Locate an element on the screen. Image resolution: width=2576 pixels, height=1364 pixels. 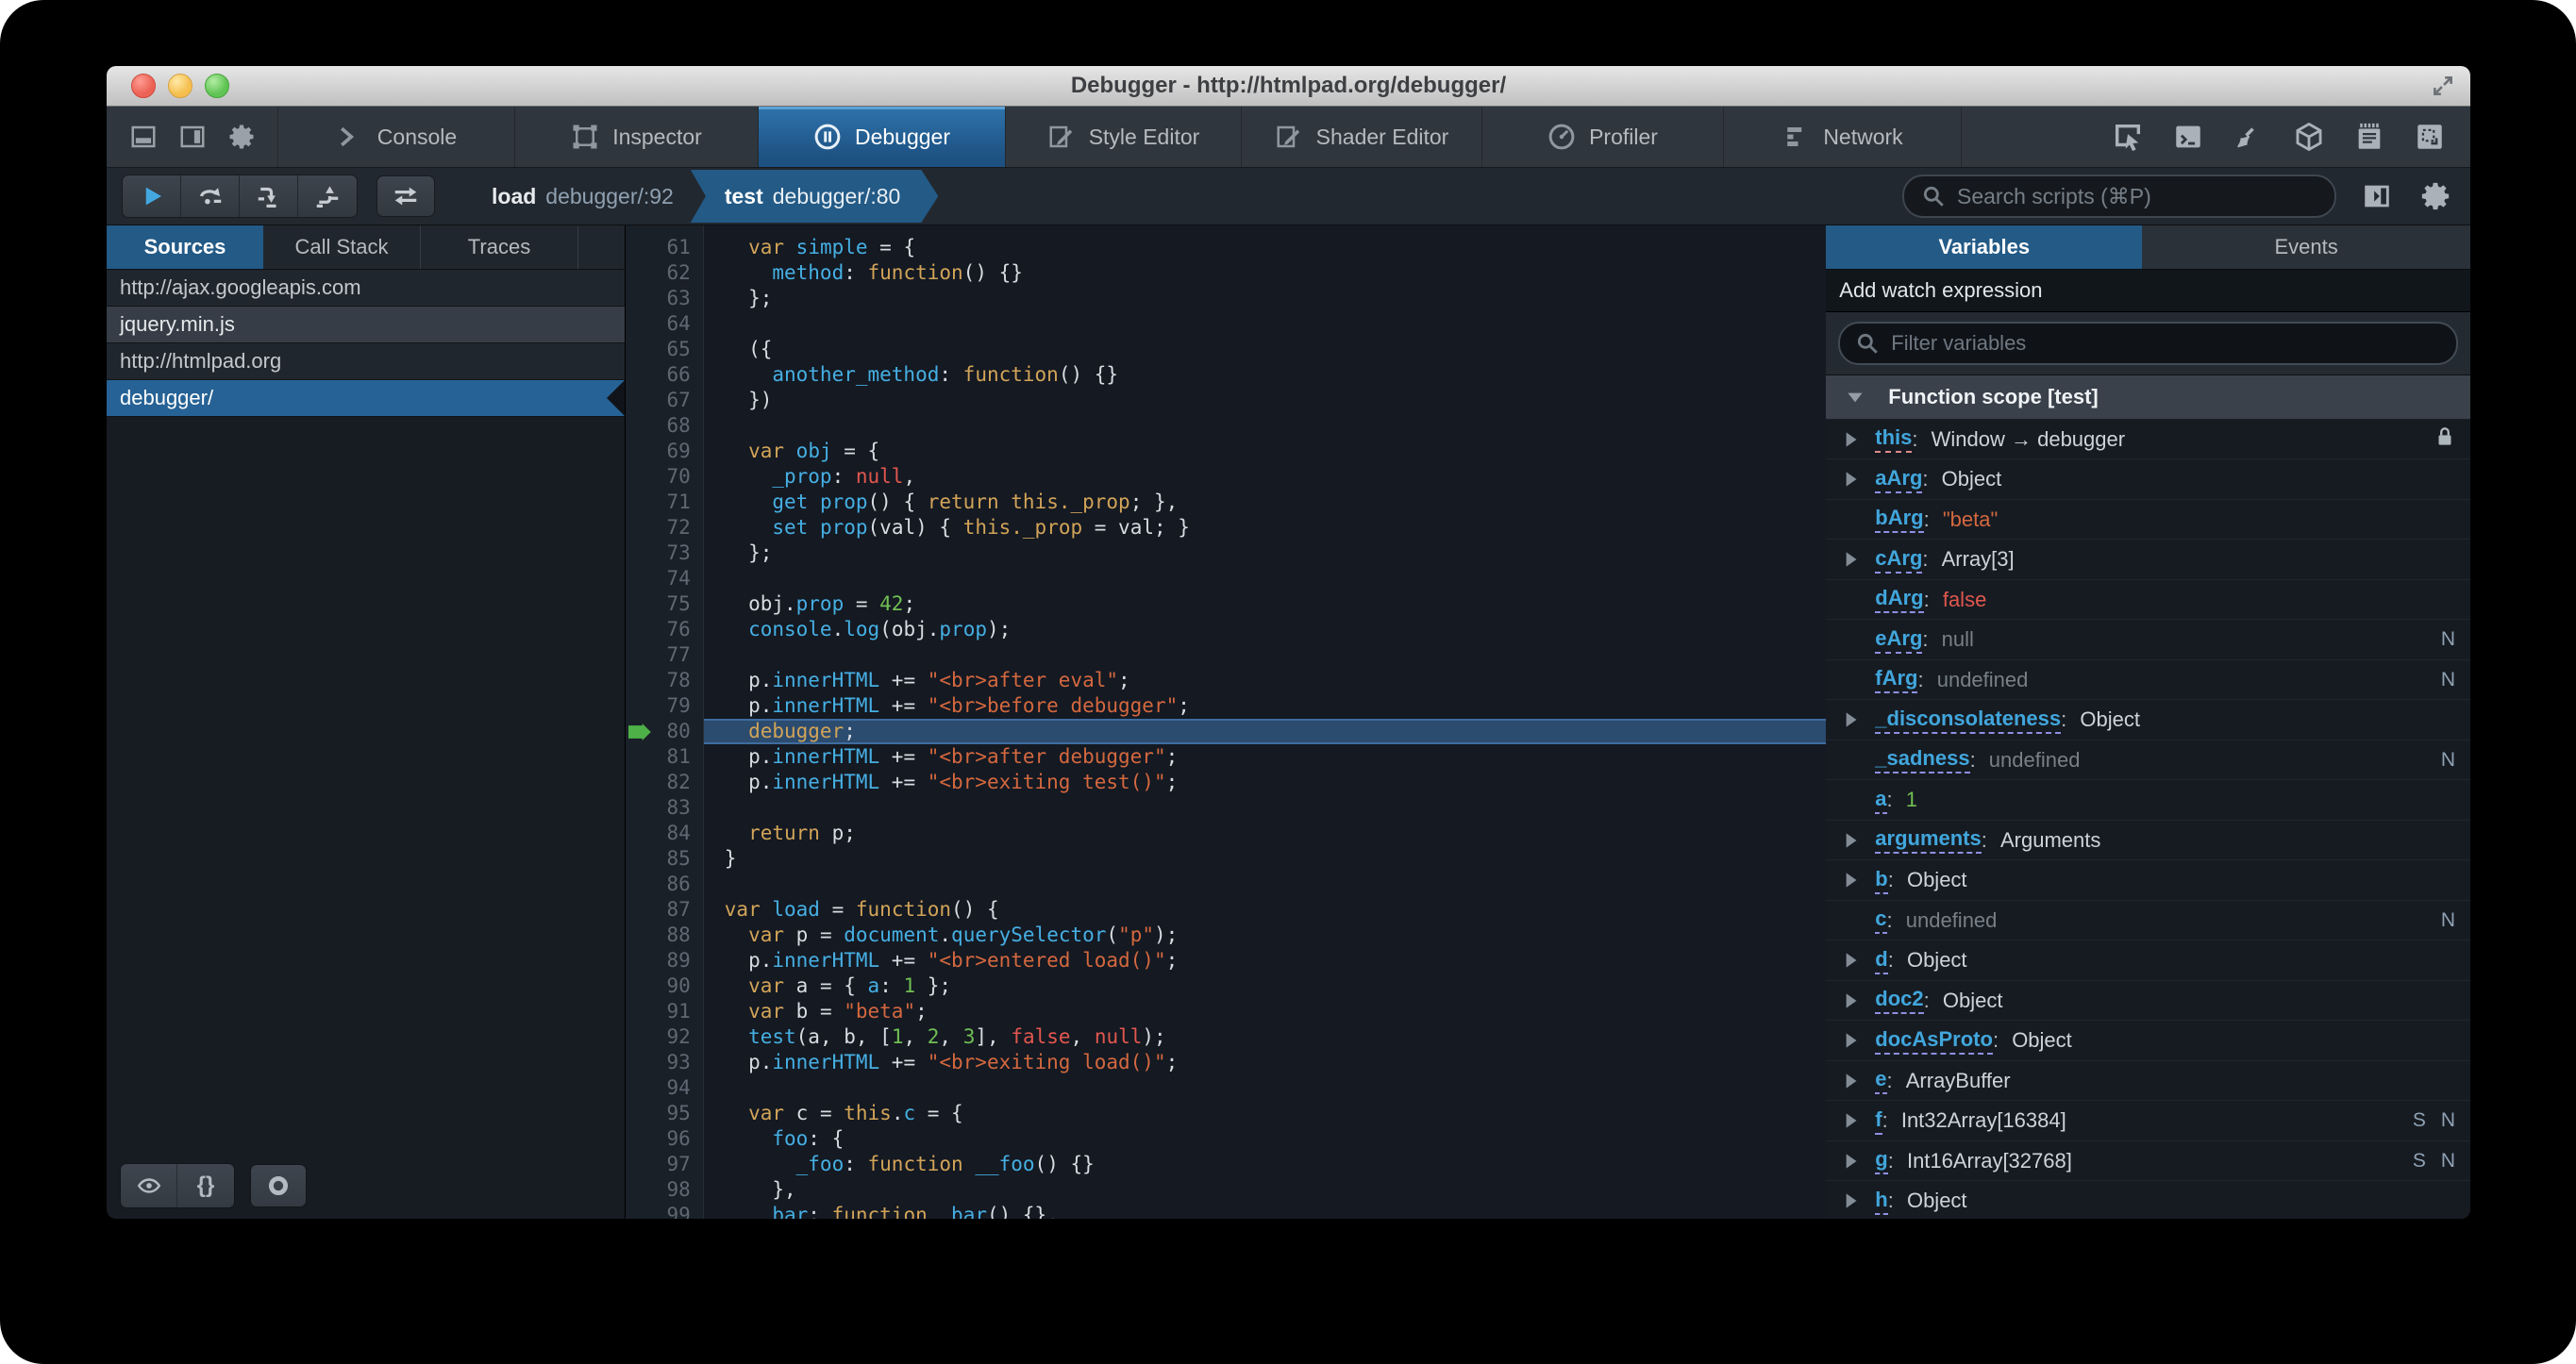
code-text: test(a, b, [1, 2, 3], false, null); is located at coordinates (1265, 1037).